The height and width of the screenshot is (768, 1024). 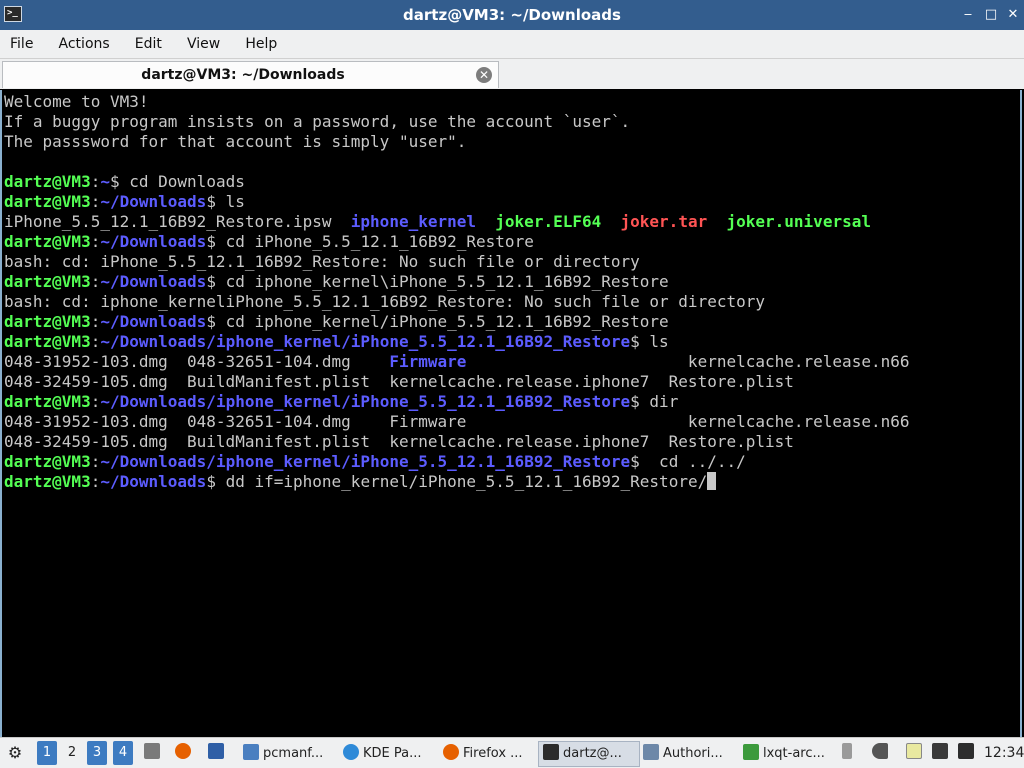 I want to click on menu-file: File, so click(x=21, y=44).